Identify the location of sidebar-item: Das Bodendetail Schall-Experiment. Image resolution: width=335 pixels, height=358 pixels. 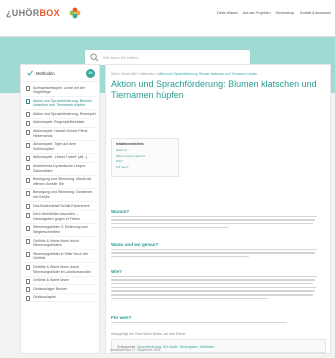
(60, 206).